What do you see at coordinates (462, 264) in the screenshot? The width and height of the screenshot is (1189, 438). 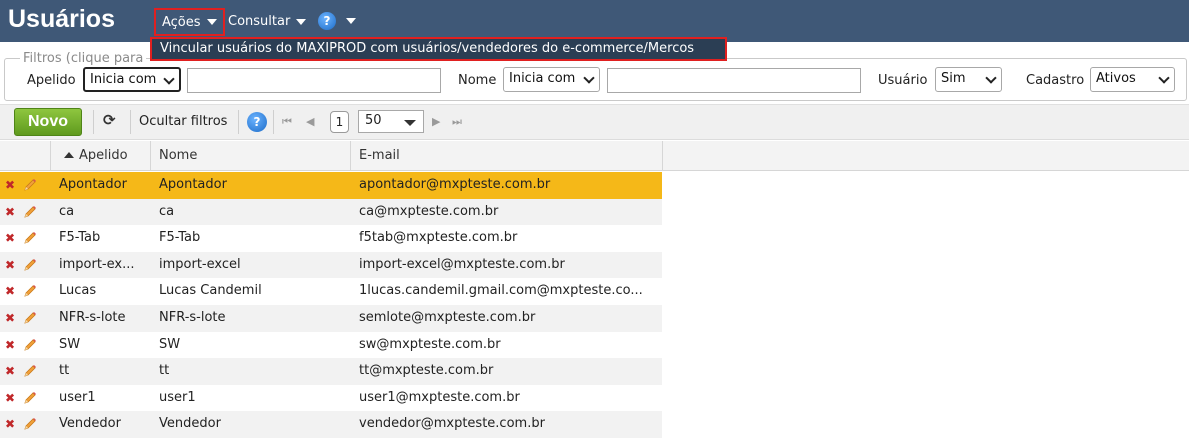 I see `cell-email: import-excel@mxpteste.com.br` at bounding box center [462, 264].